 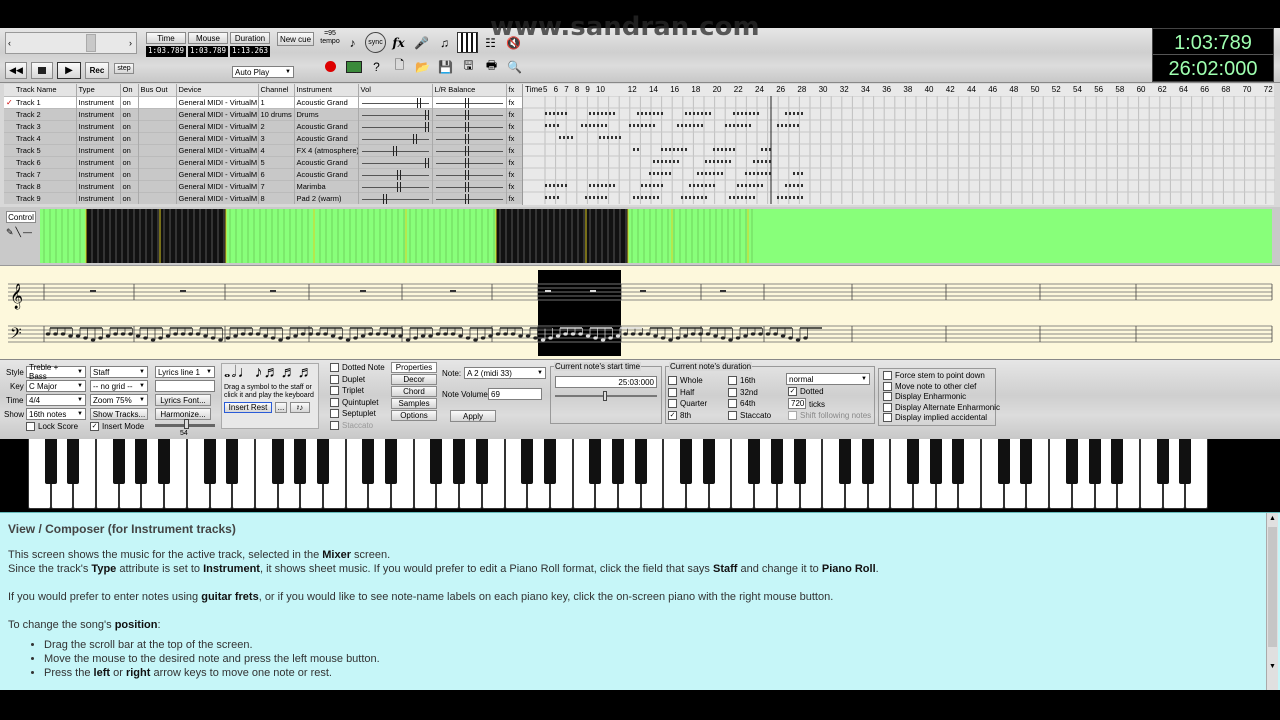 What do you see at coordinates (326, 198) in the screenshot?
I see `track-instrument: Pad 2 (warm)` at bounding box center [326, 198].